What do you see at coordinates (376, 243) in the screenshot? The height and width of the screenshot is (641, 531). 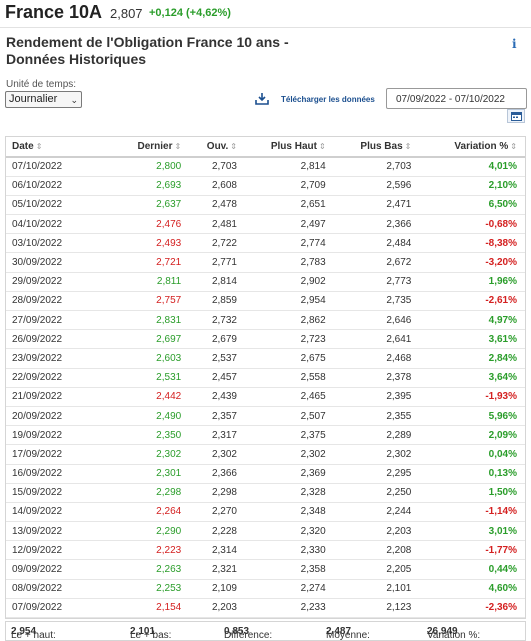 I see `cell-low: 2,484` at bounding box center [376, 243].